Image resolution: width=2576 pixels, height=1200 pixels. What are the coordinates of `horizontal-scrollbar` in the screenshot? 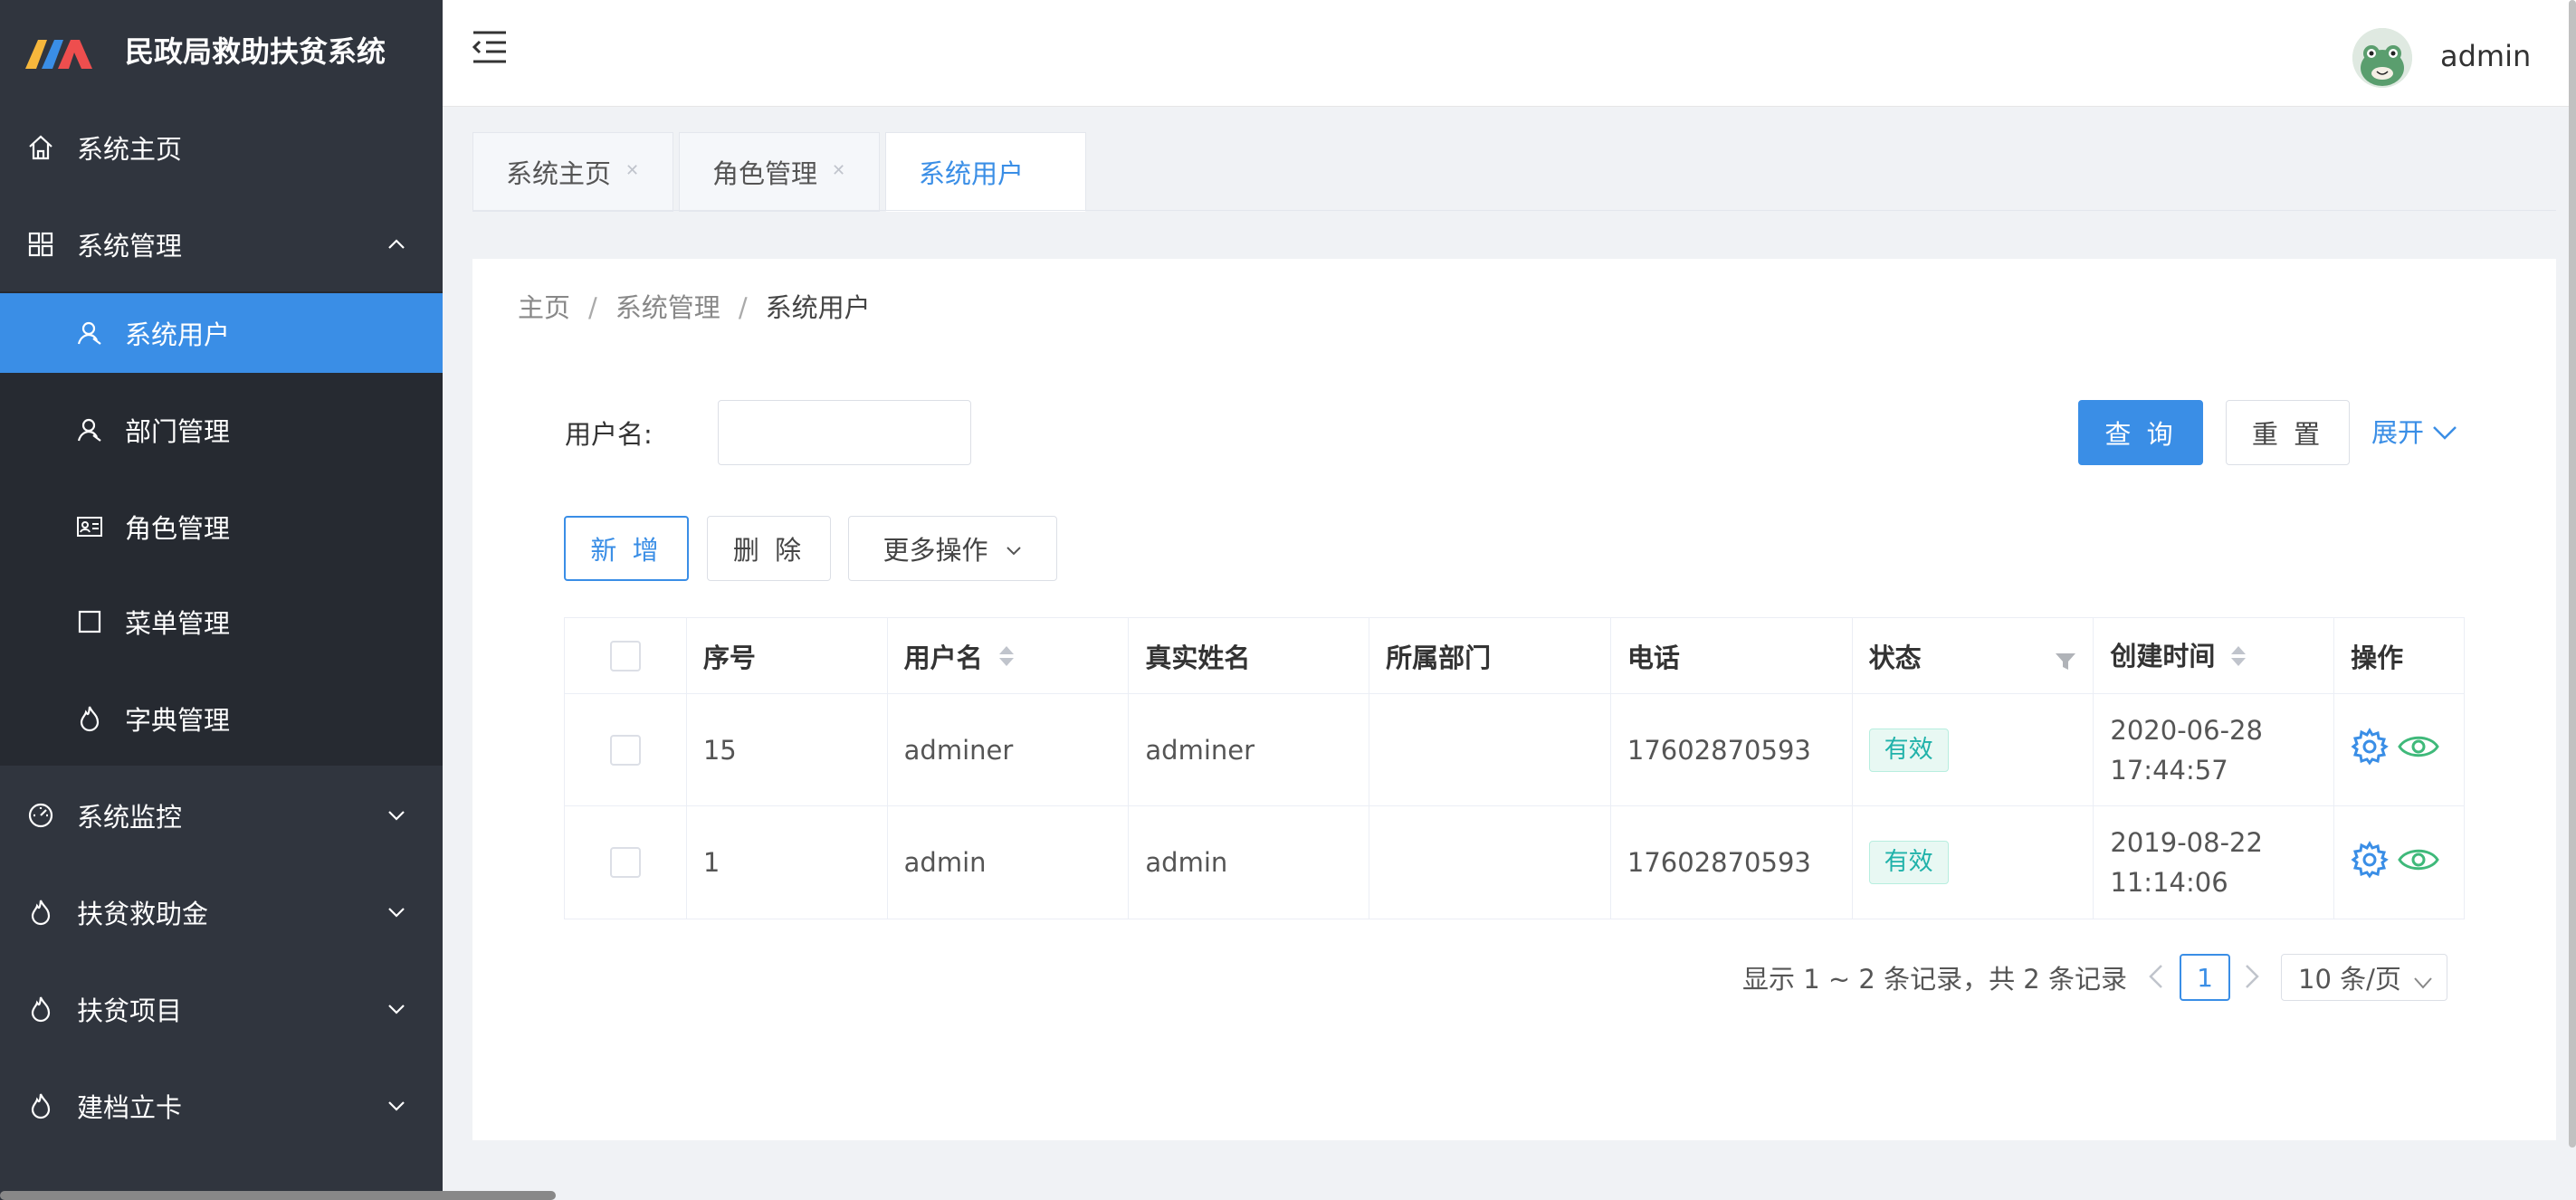 It's located at (278, 1195).